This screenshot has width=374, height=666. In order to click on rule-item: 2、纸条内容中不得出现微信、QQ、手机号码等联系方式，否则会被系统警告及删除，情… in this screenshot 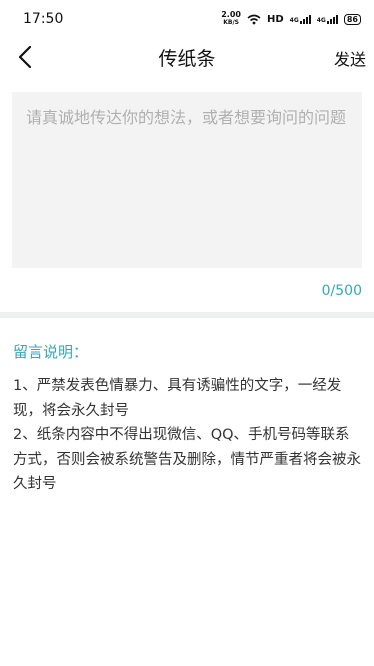, I will do `click(187, 459)`.